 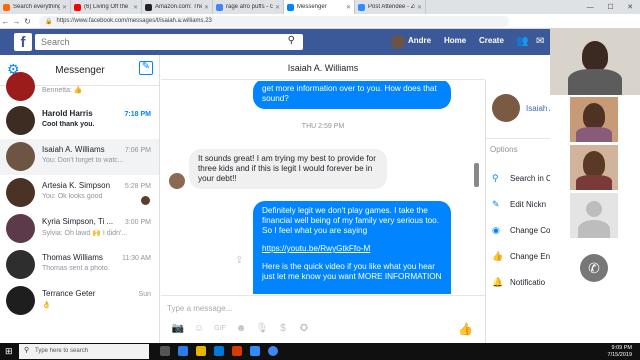 What do you see at coordinates (220, 329) in the screenshot?
I see `gif-icon: GIF` at bounding box center [220, 329].